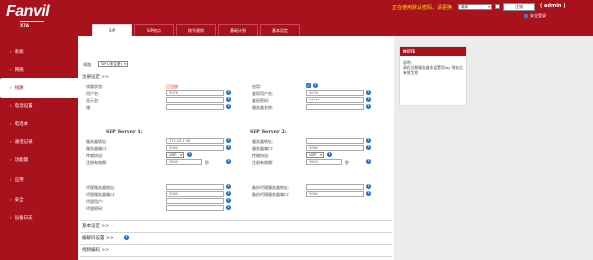 Image resolution: width=593 pixels, height=260 pixels. I want to click on sidebar-item-device-log: › 设备日志, so click(39, 218).